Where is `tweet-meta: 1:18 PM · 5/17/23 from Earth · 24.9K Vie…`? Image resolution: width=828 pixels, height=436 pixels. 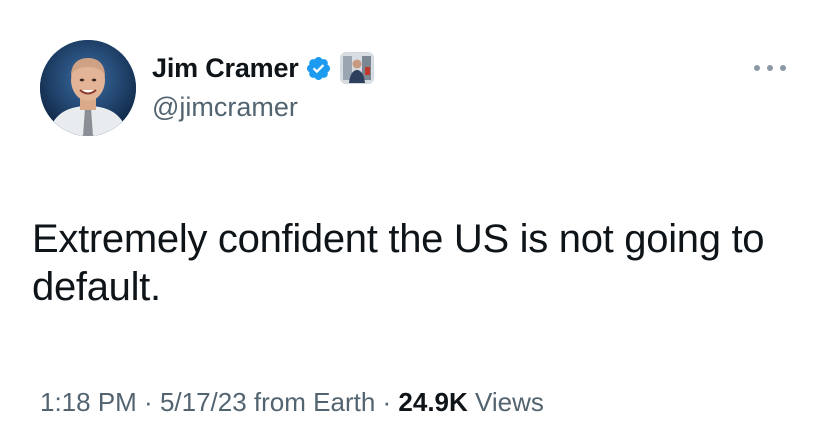 tweet-meta: 1:18 PM · 5/17/23 from Earth · 24.9K Vie… is located at coordinates (292, 402).